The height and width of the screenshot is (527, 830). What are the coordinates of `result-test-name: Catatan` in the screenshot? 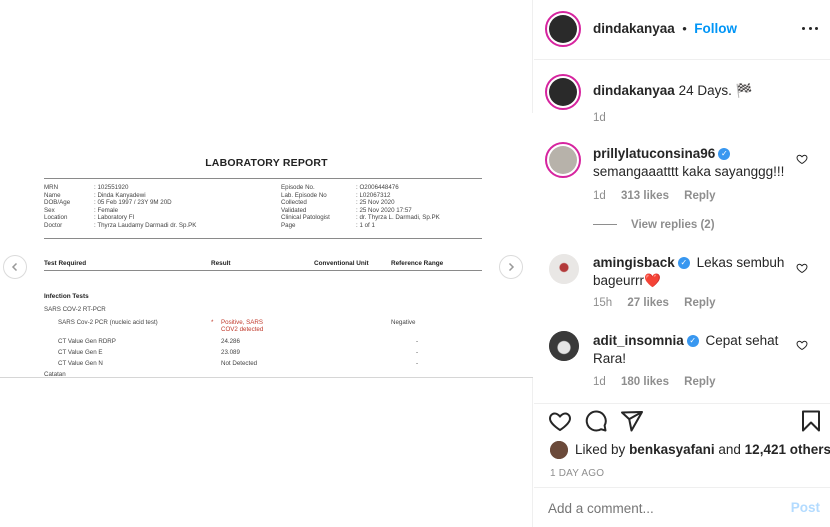 It's located at (55, 374).